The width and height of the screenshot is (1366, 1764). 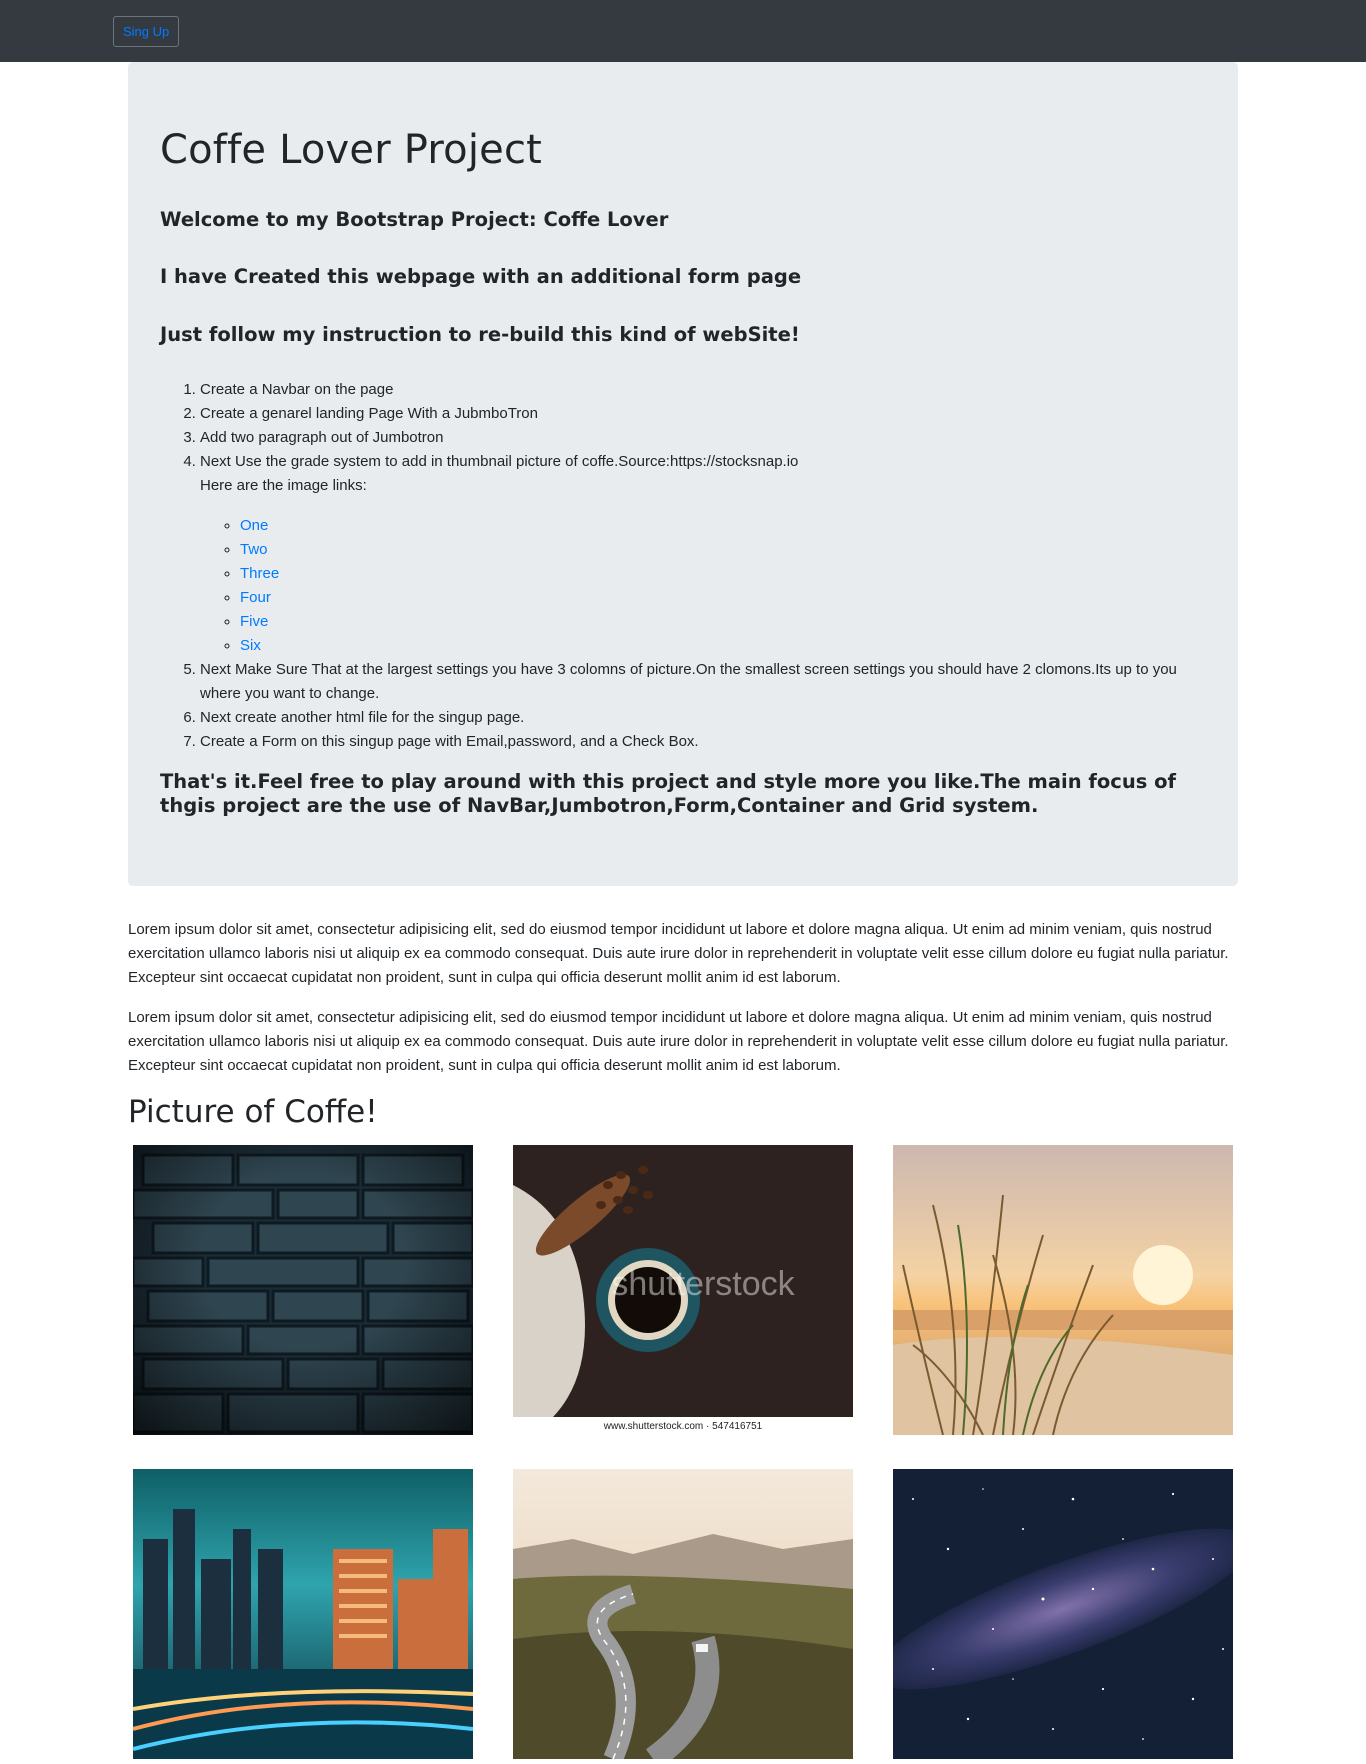 I want to click on thumbnail-beach-sunset, so click(x=1063, y=1290).